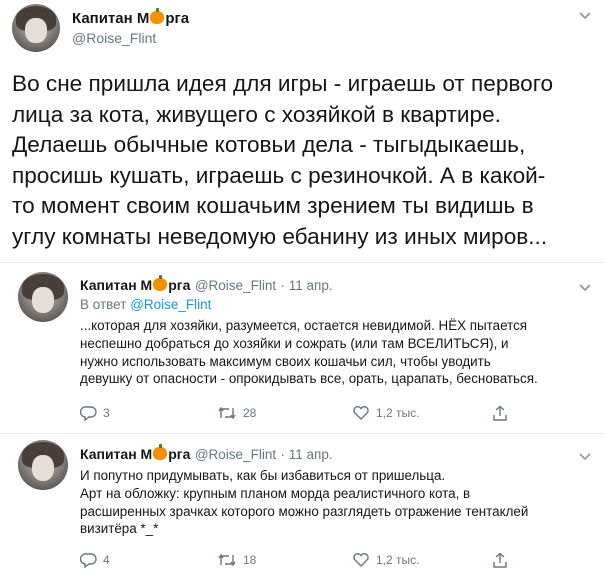 The height and width of the screenshot is (581, 604). I want to click on retweet-button: 28, so click(236, 413).